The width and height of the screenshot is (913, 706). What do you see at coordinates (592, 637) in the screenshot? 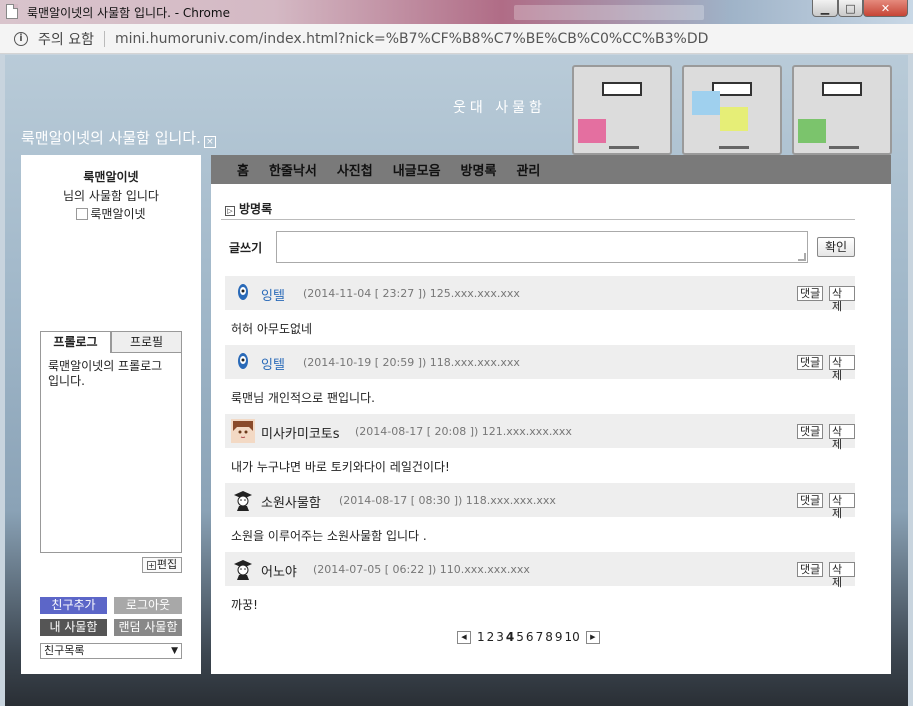
I see `next-page-button: ▶` at bounding box center [592, 637].